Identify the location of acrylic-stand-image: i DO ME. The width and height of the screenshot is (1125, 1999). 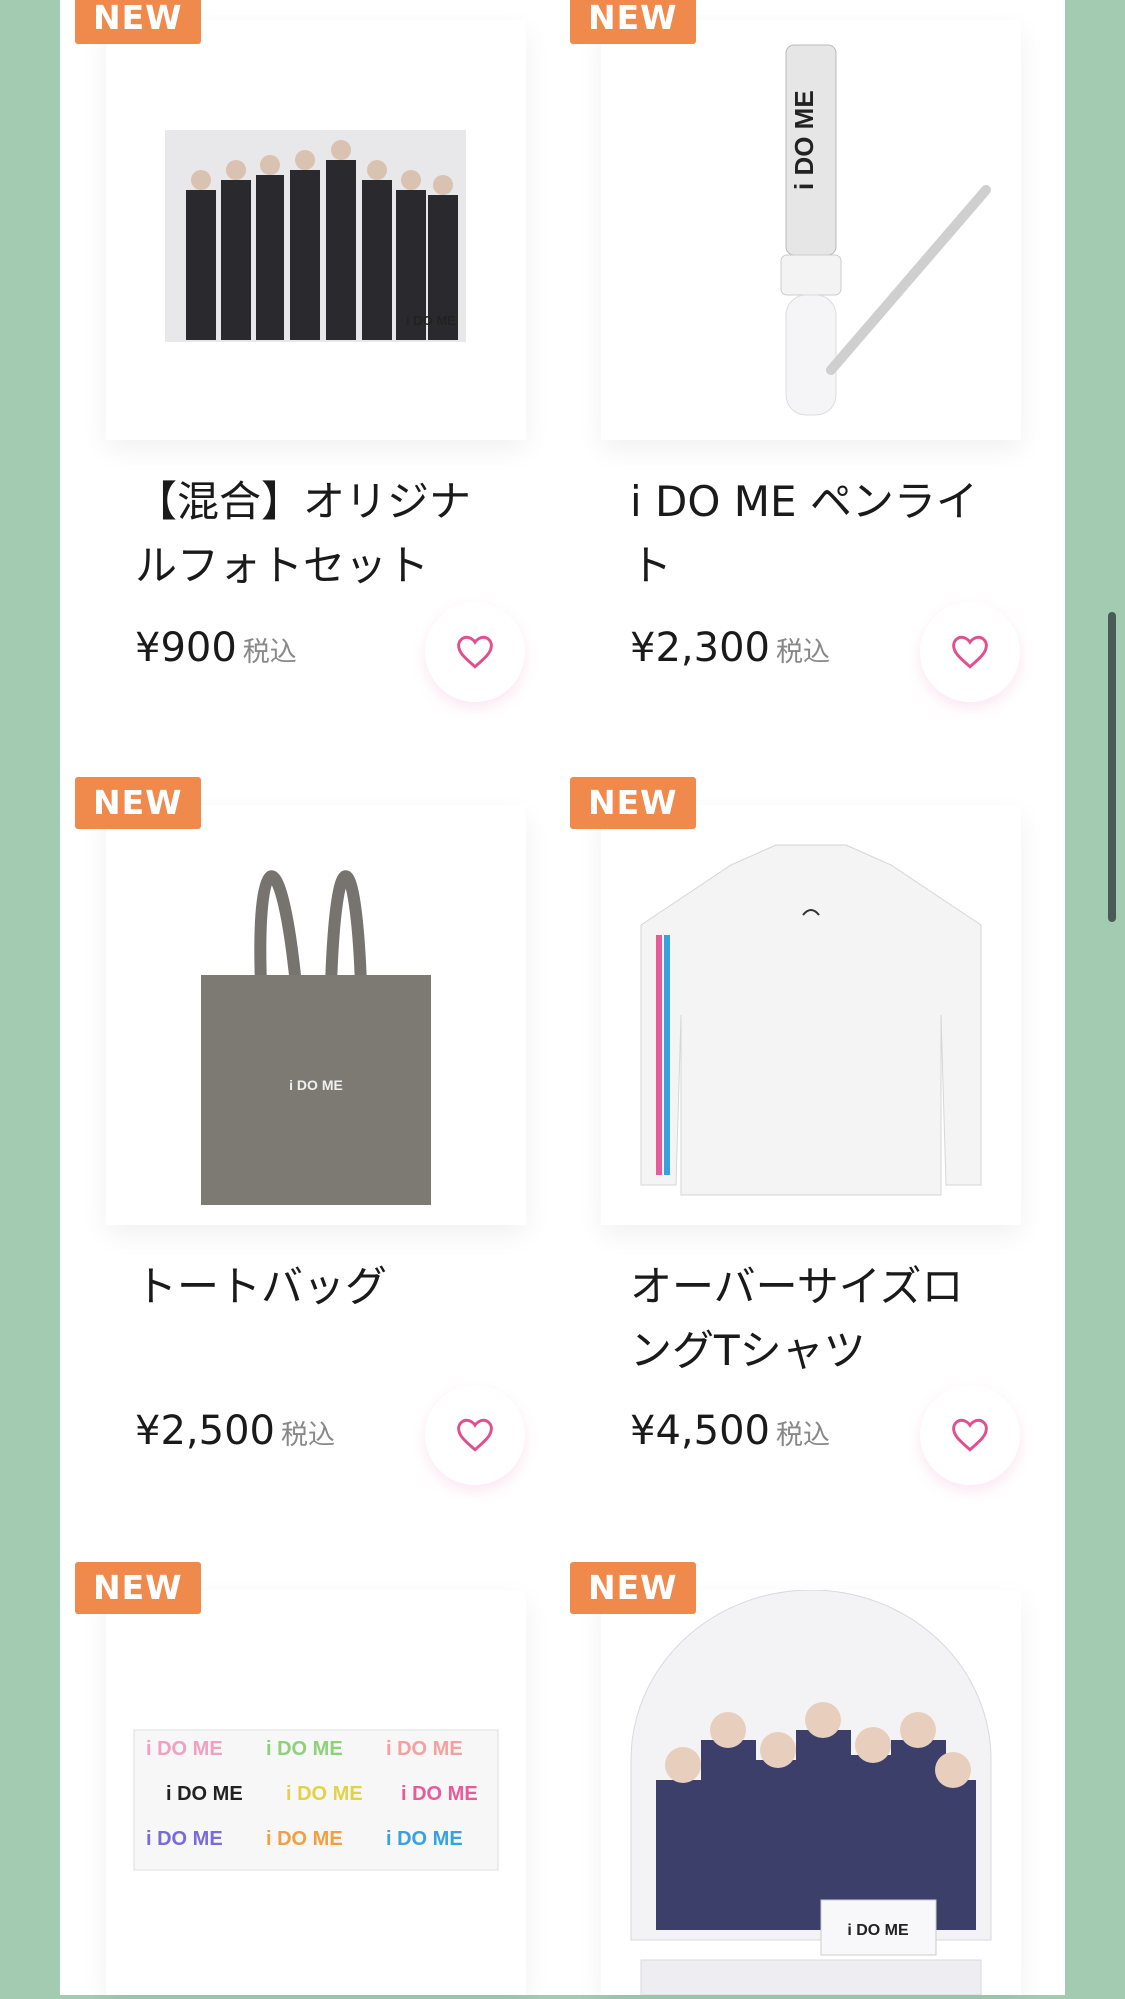
(811, 1792).